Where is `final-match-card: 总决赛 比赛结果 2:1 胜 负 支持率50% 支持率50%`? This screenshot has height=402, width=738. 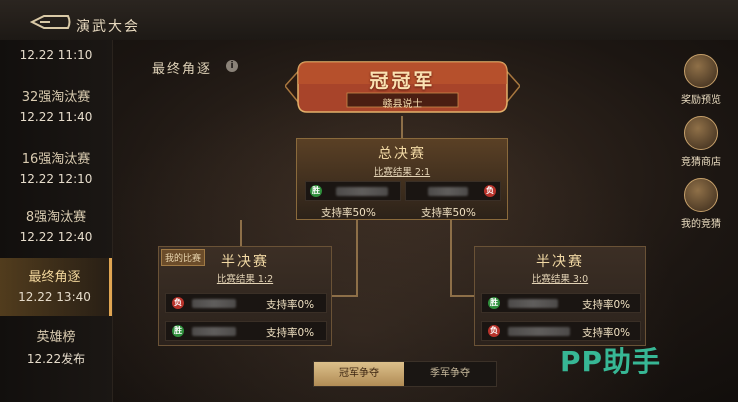
final-match-card: 总决赛 比赛结果 2:1 胜 负 支持率50% 支持率50% is located at coordinates (402, 179).